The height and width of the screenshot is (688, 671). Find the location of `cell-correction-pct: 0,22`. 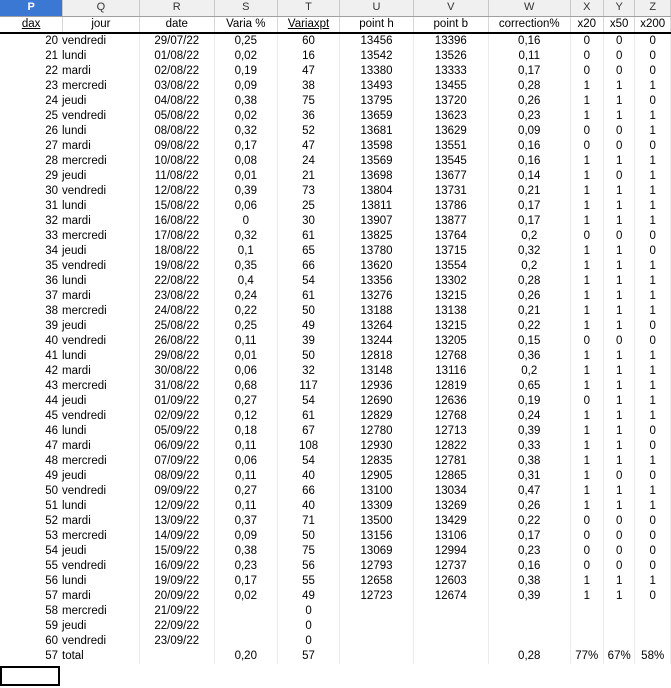

cell-correction-pct: 0,22 is located at coordinates (529, 521).